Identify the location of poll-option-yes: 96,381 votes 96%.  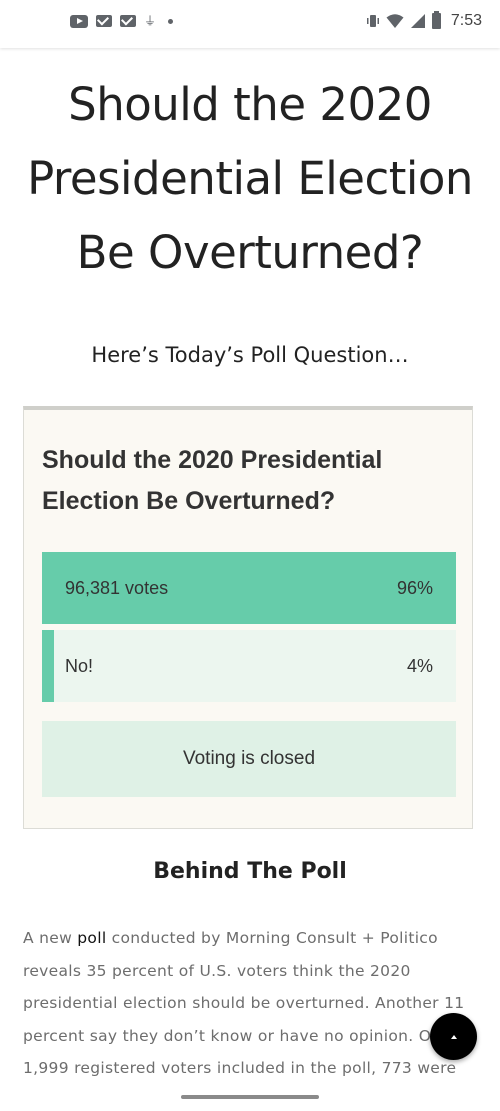
(249, 588).